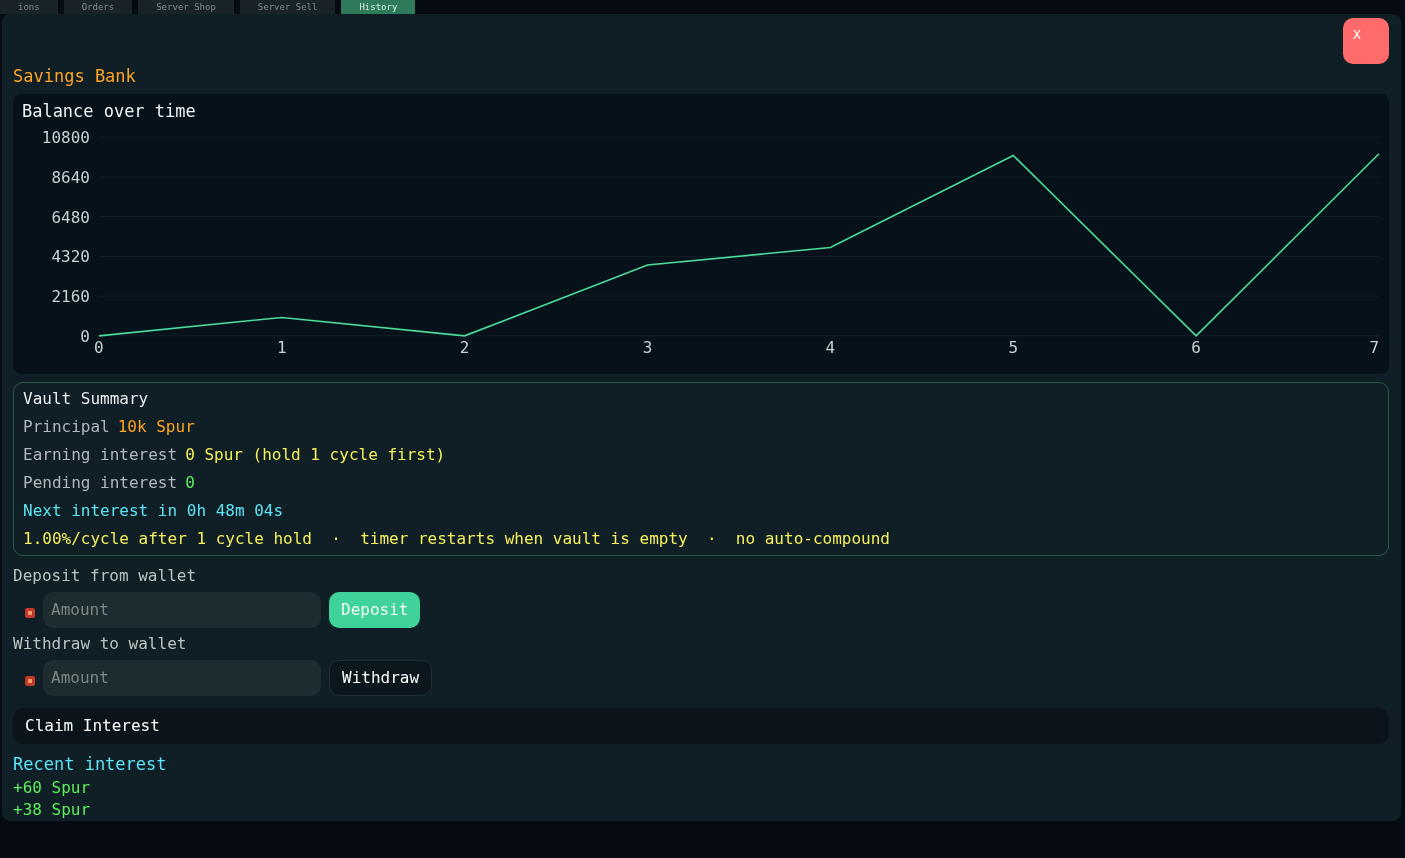  I want to click on tab: Server Sell, so click(287, 7).